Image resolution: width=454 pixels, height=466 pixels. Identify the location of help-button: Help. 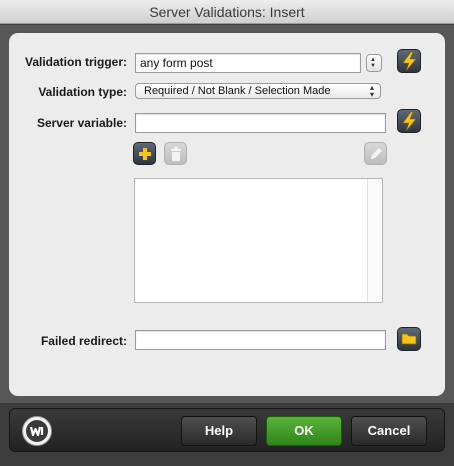
(219, 431).